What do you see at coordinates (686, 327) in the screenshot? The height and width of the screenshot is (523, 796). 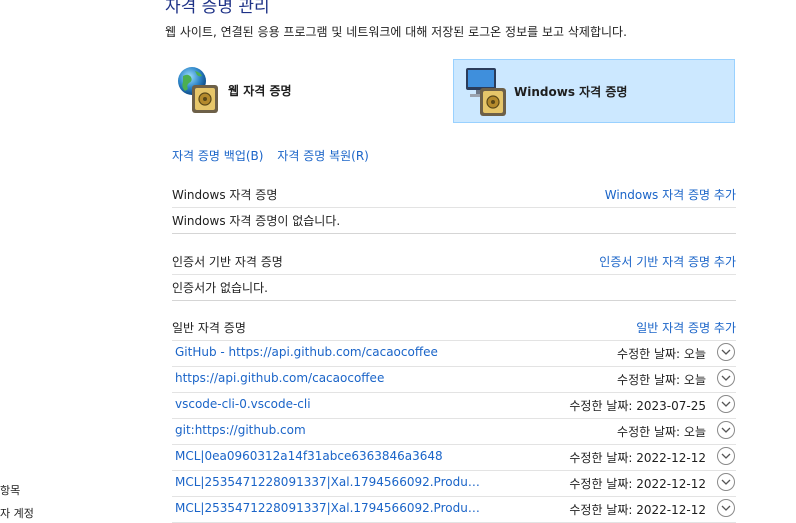 I see `add-generic-credential-link: 일반 자격 증명 추가` at bounding box center [686, 327].